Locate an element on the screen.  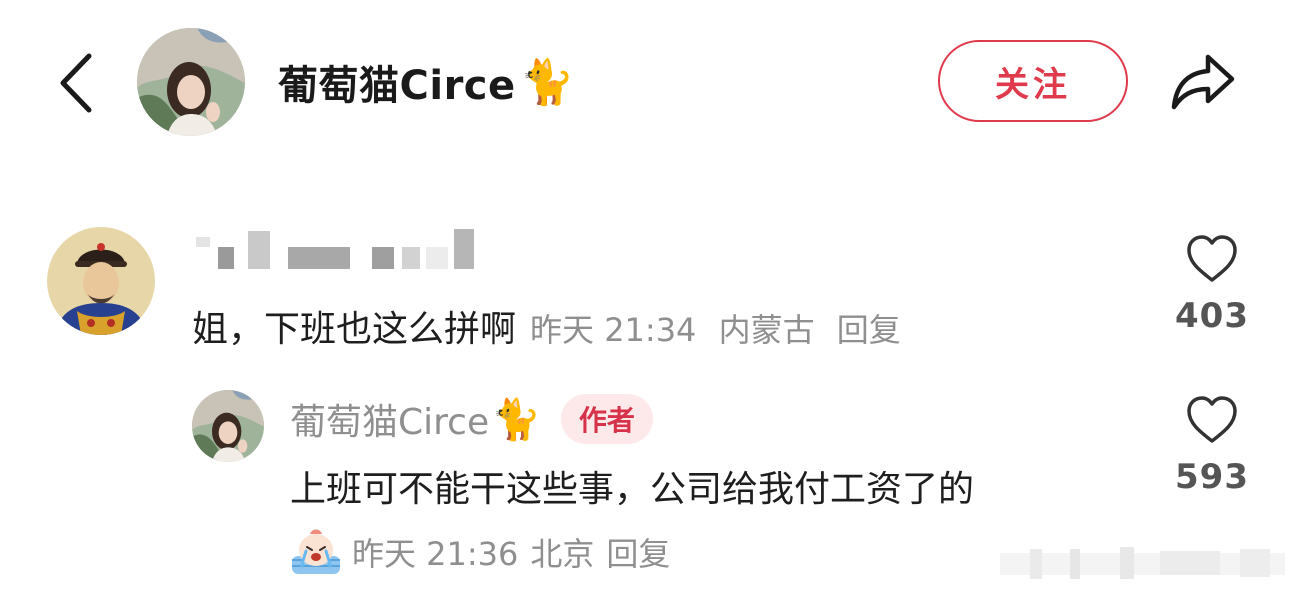
title-text: 葡萄猫Circe is located at coordinates (397, 86).